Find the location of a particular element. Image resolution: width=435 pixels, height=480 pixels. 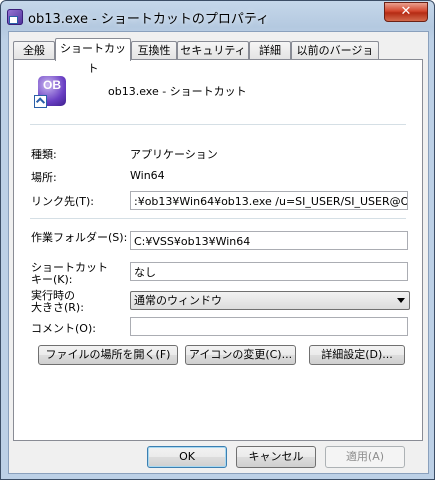

cancel-button: キャンセル is located at coordinates (276, 457).